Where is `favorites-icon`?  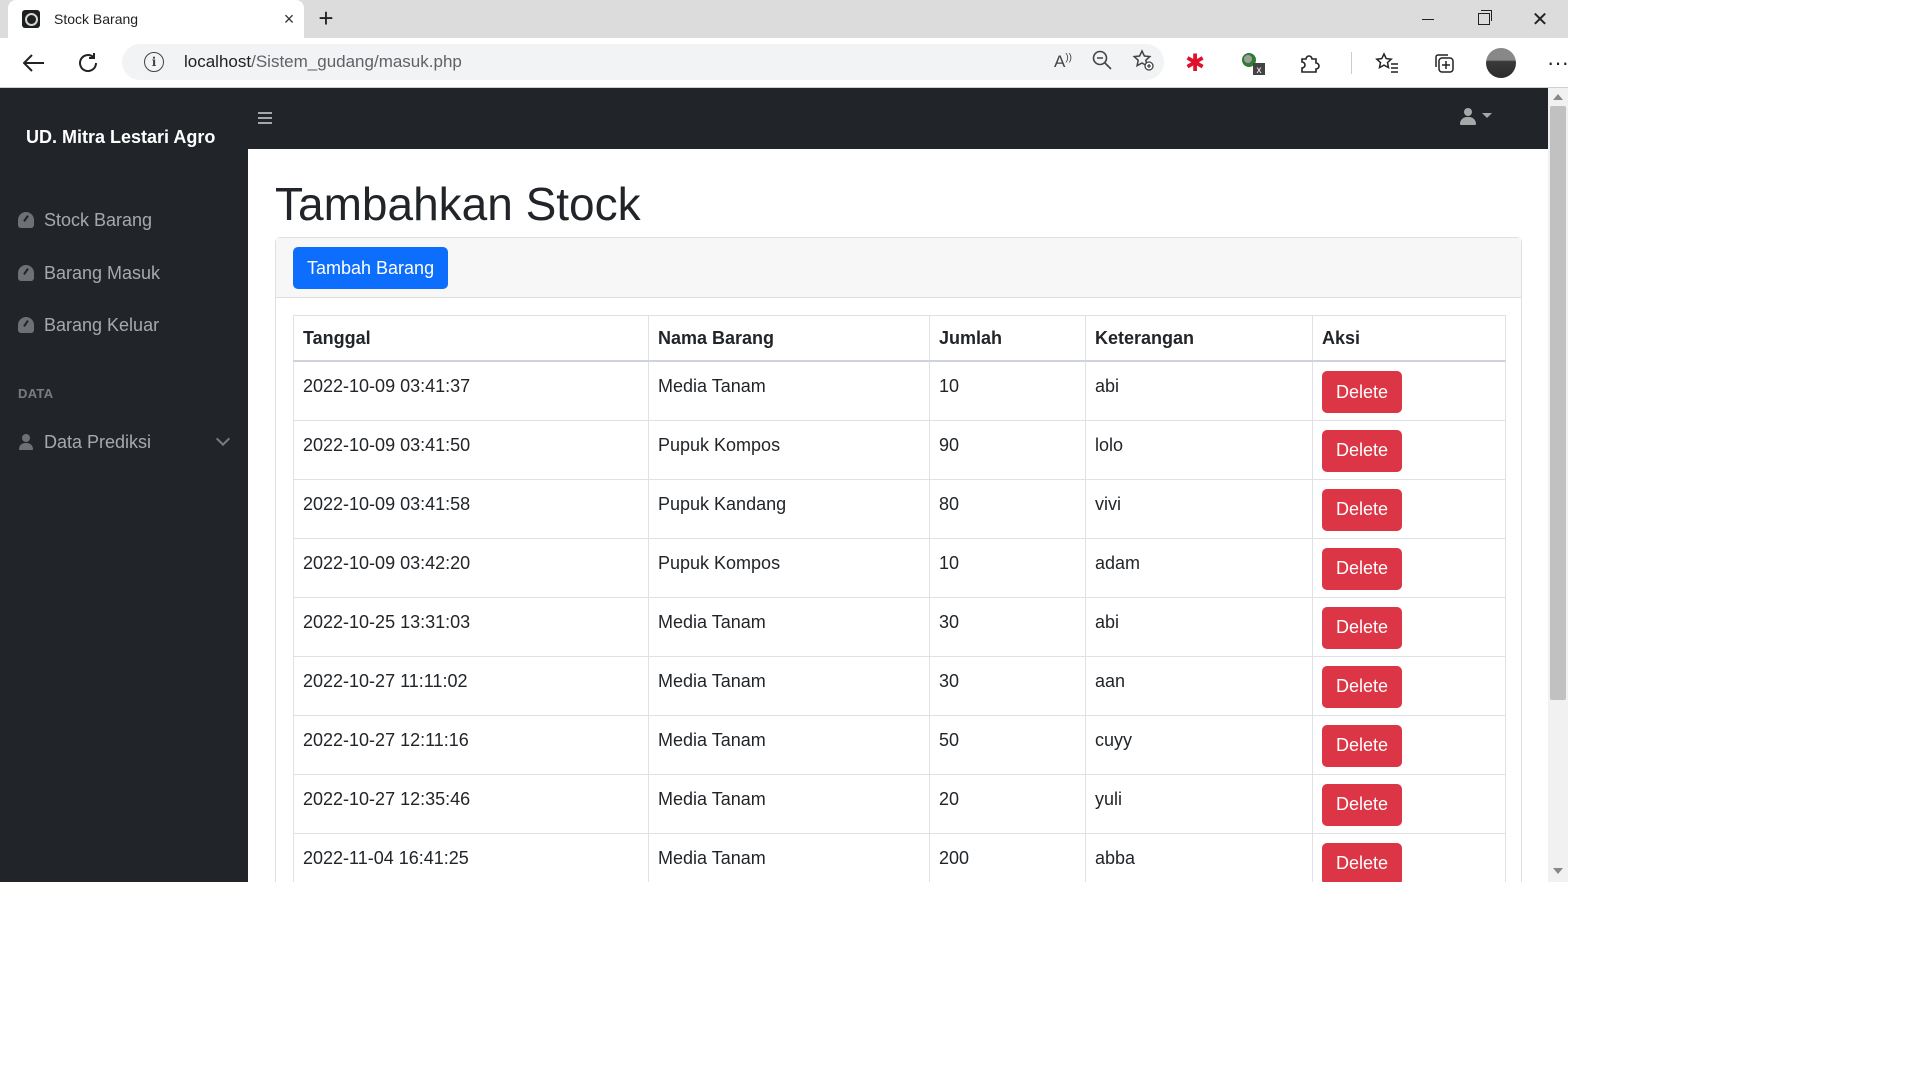 favorites-icon is located at coordinates (1387, 63).